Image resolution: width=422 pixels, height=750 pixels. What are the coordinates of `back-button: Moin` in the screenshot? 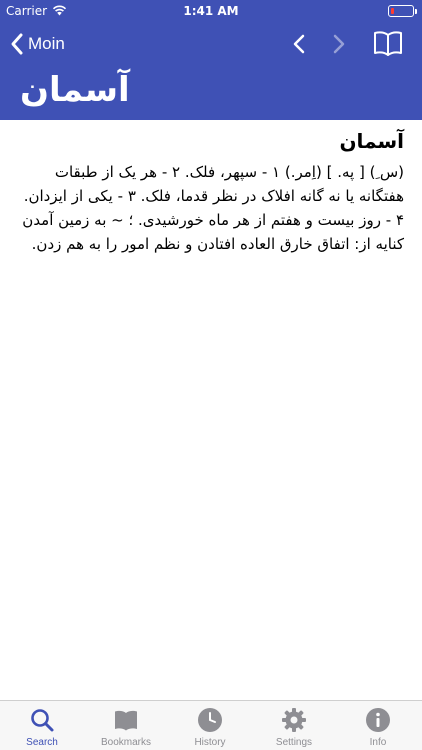 It's located at (37, 44).